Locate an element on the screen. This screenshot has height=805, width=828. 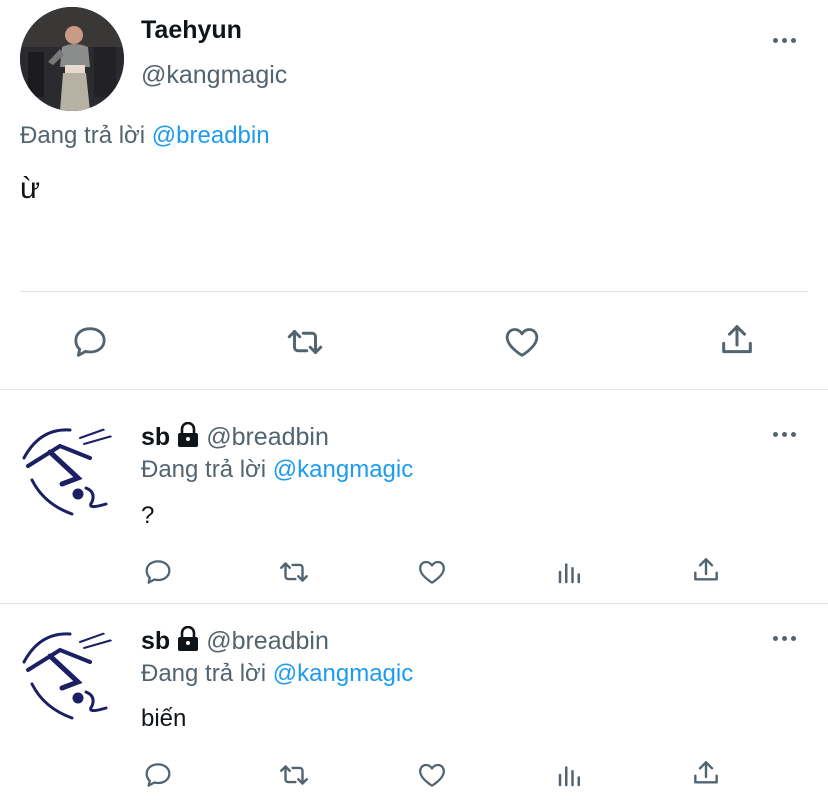
tweet-text: biến is located at coordinates (164, 718).